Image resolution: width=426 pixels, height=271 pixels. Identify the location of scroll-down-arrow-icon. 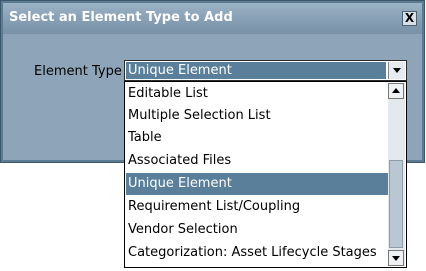
(396, 258).